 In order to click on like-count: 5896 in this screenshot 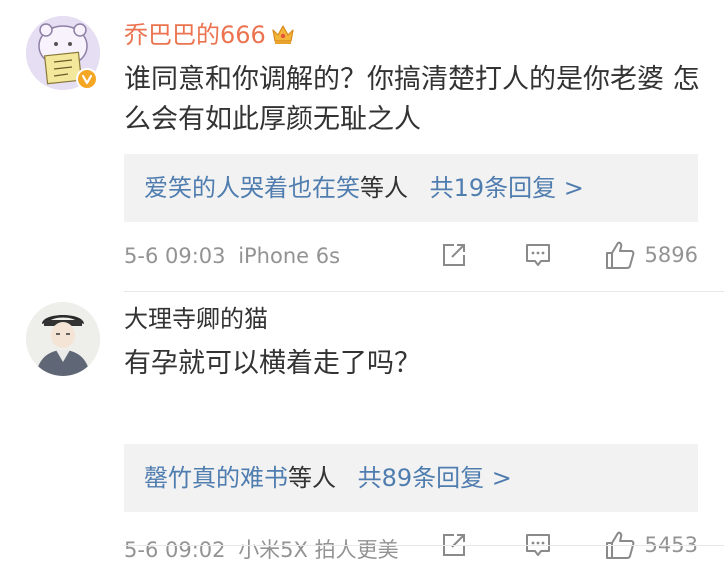, I will do `click(671, 255)`.